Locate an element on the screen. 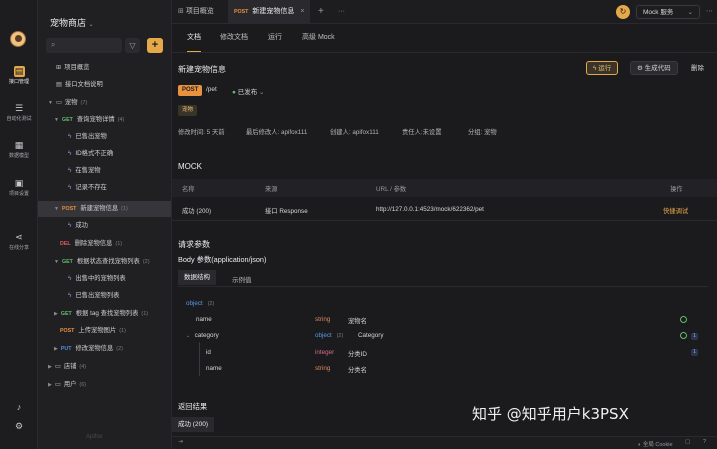  field-desc: 分类ID is located at coordinates (357, 354).